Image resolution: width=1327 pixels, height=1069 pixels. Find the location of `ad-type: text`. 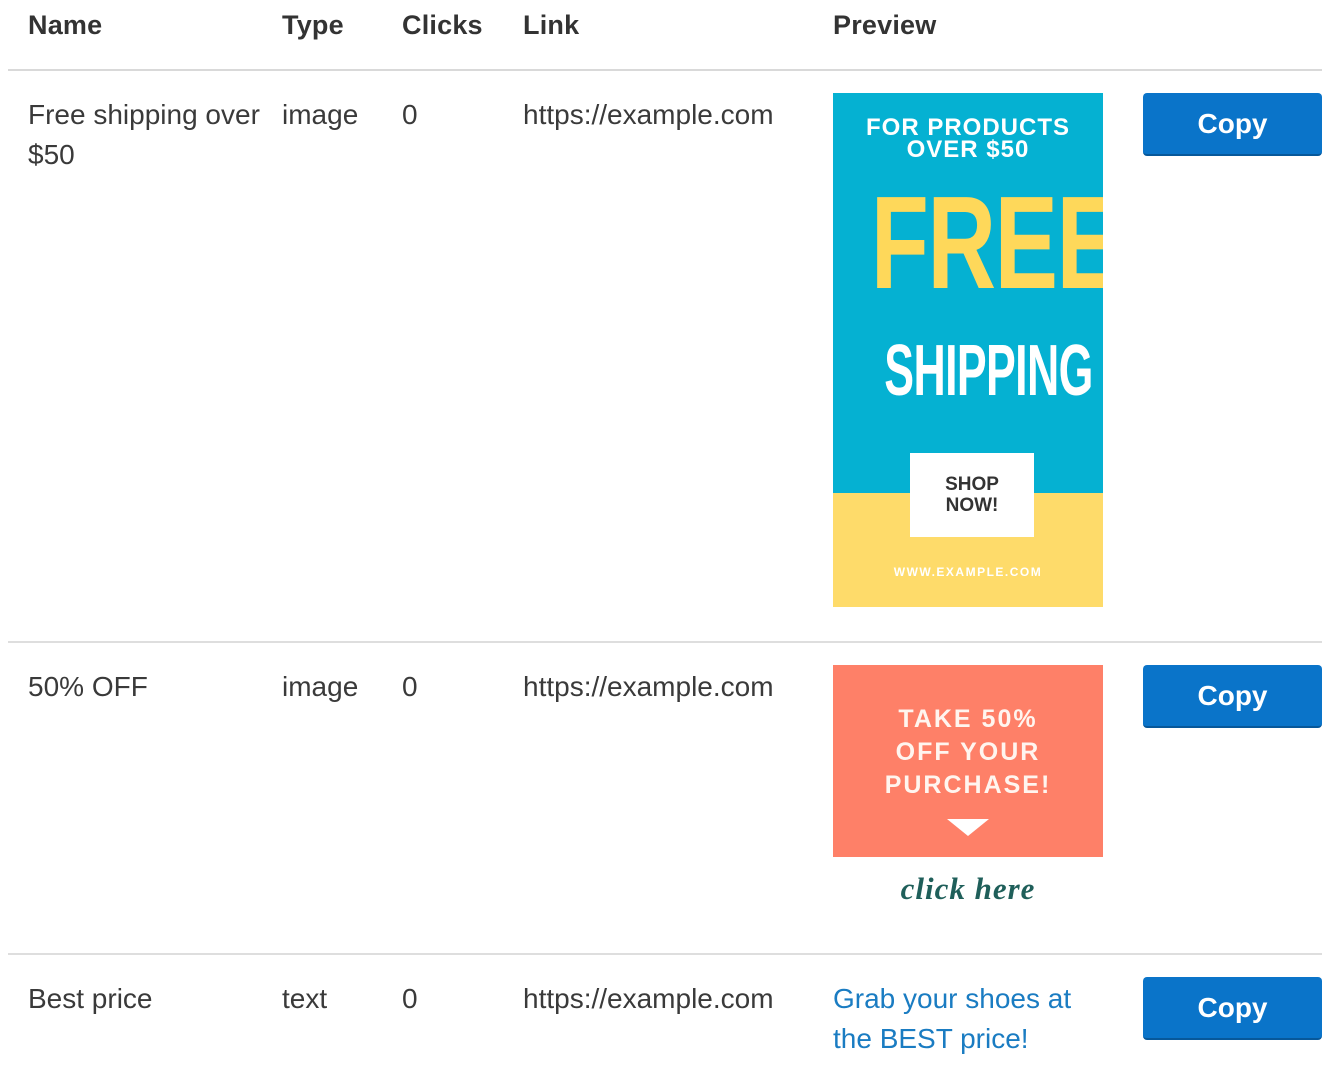

ad-type: text is located at coordinates (305, 998).